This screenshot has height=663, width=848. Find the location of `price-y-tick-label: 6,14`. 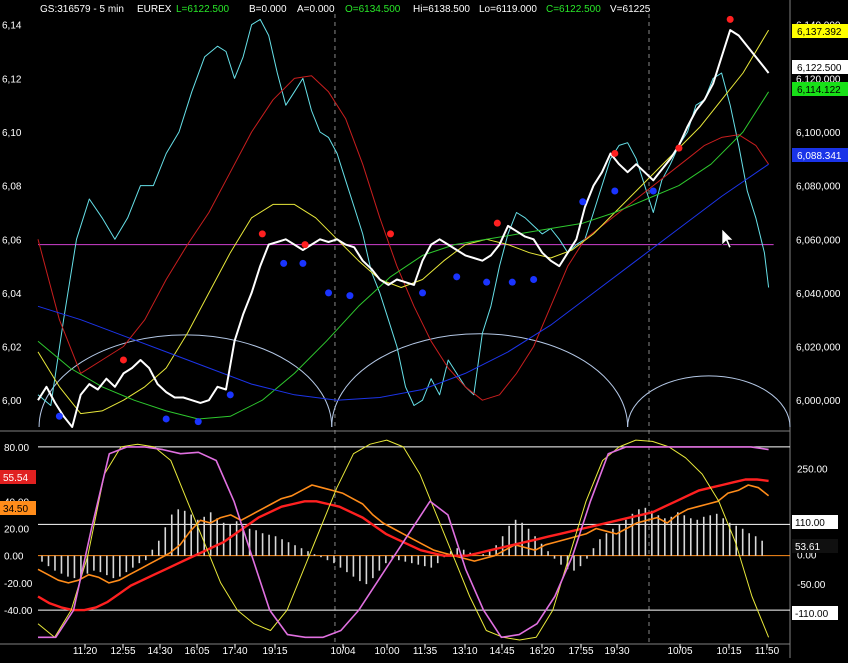

price-y-tick-label: 6,14 is located at coordinates (12, 26).